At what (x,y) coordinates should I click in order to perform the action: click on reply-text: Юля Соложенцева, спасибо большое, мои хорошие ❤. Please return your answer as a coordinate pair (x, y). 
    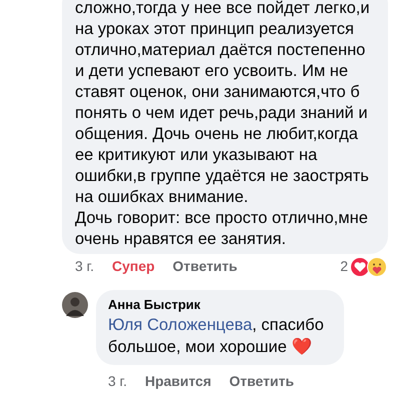
    Looking at the image, I should click on (216, 336).